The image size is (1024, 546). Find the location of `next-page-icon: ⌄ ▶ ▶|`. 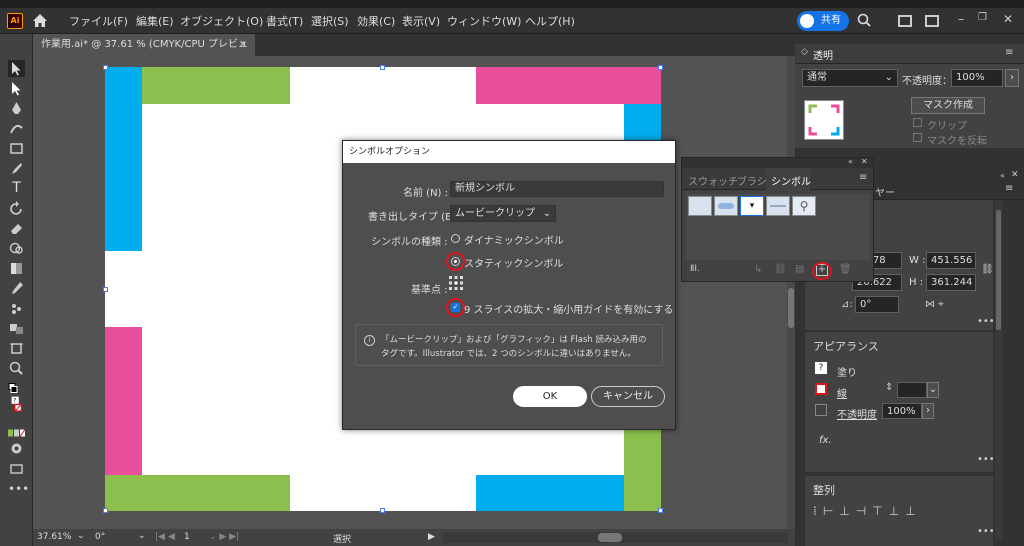

next-page-icon: ⌄ ▶ ▶| is located at coordinates (224, 537).